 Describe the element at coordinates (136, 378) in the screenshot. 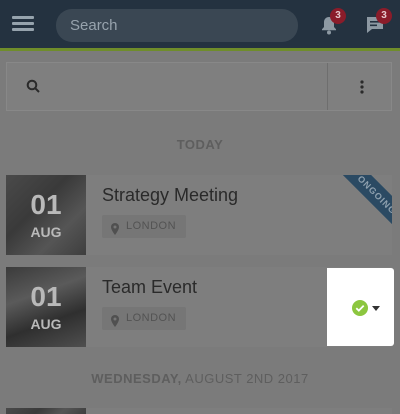

I see `section-label-day: WEDNESDAY,` at that location.